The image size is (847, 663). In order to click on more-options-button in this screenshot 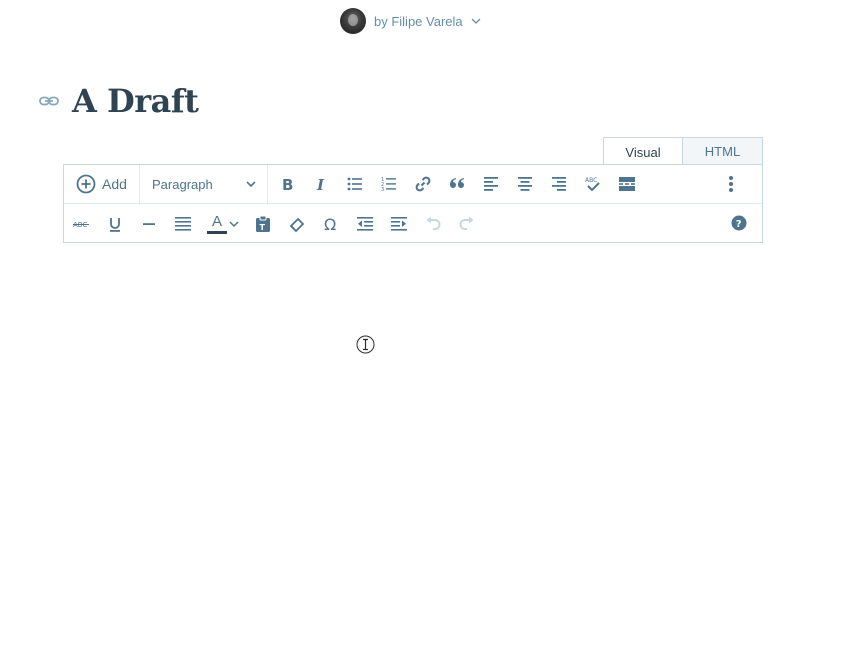, I will do `click(731, 184)`.